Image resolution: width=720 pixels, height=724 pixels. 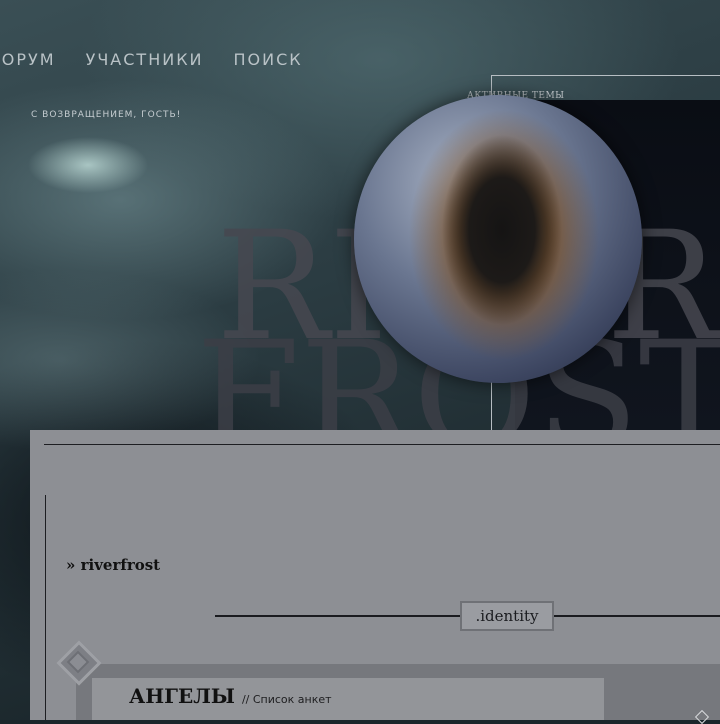 I want to click on category-subtitle: // Список анкет, so click(x=286, y=699).